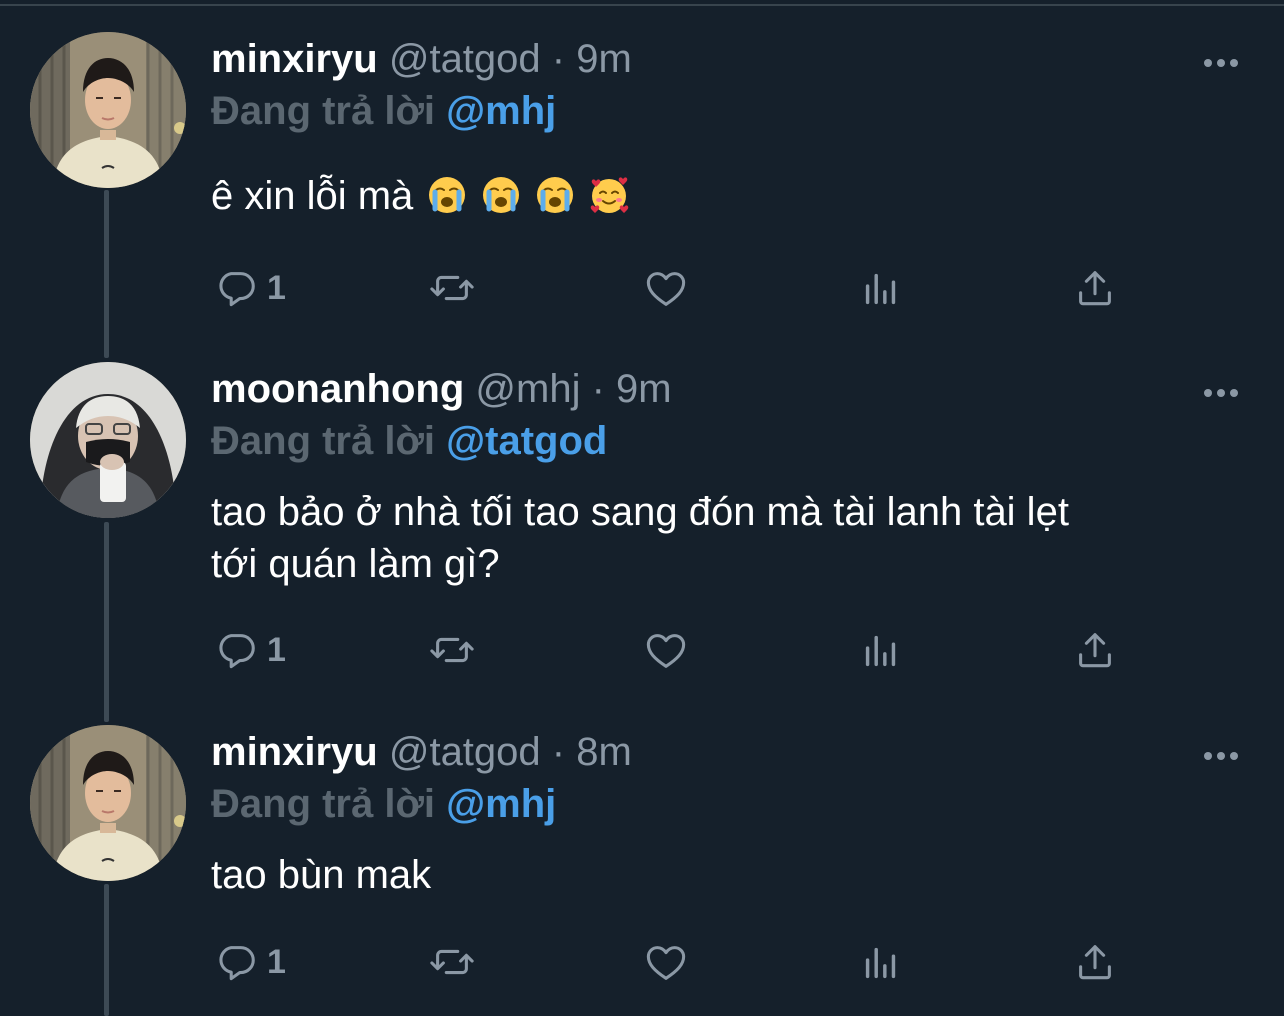 This screenshot has width=1284, height=1016. I want to click on tweet-header: minxiryu @tatgod · 9m, so click(421, 59).